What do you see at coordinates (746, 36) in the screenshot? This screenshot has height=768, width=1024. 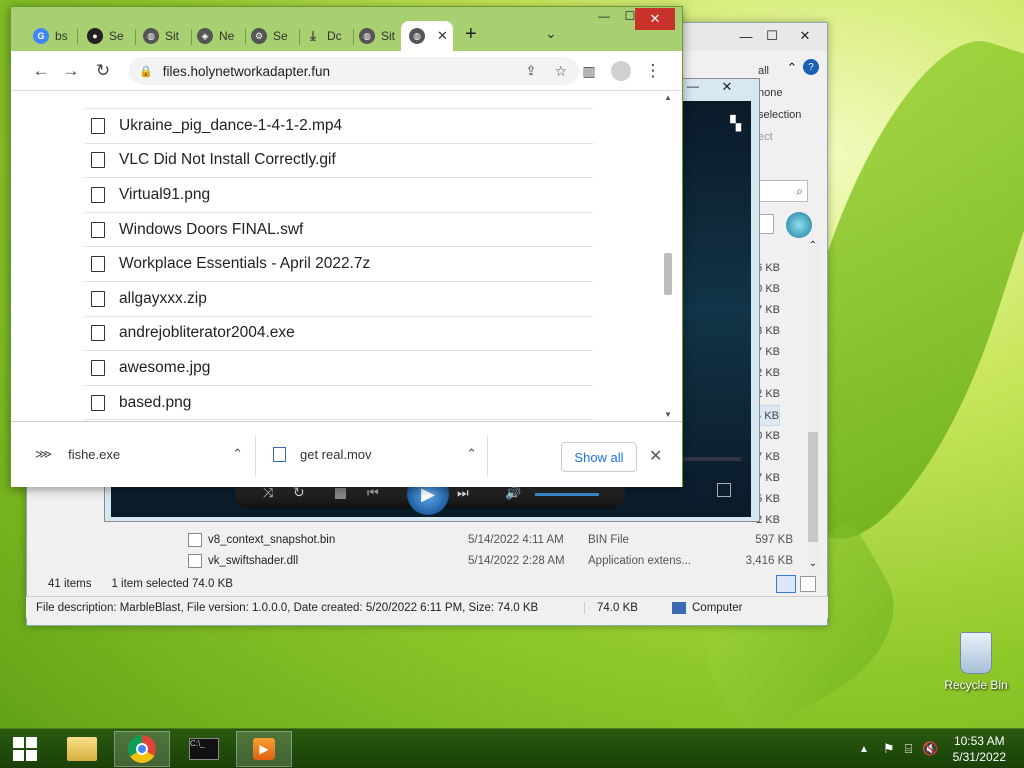 I see `minimize-button: —` at bounding box center [746, 36].